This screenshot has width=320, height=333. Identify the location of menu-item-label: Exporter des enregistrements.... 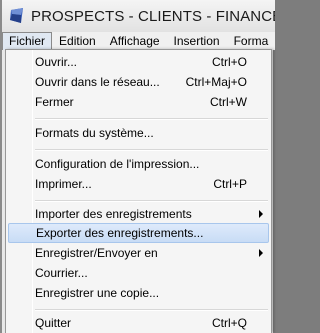
(120, 233).